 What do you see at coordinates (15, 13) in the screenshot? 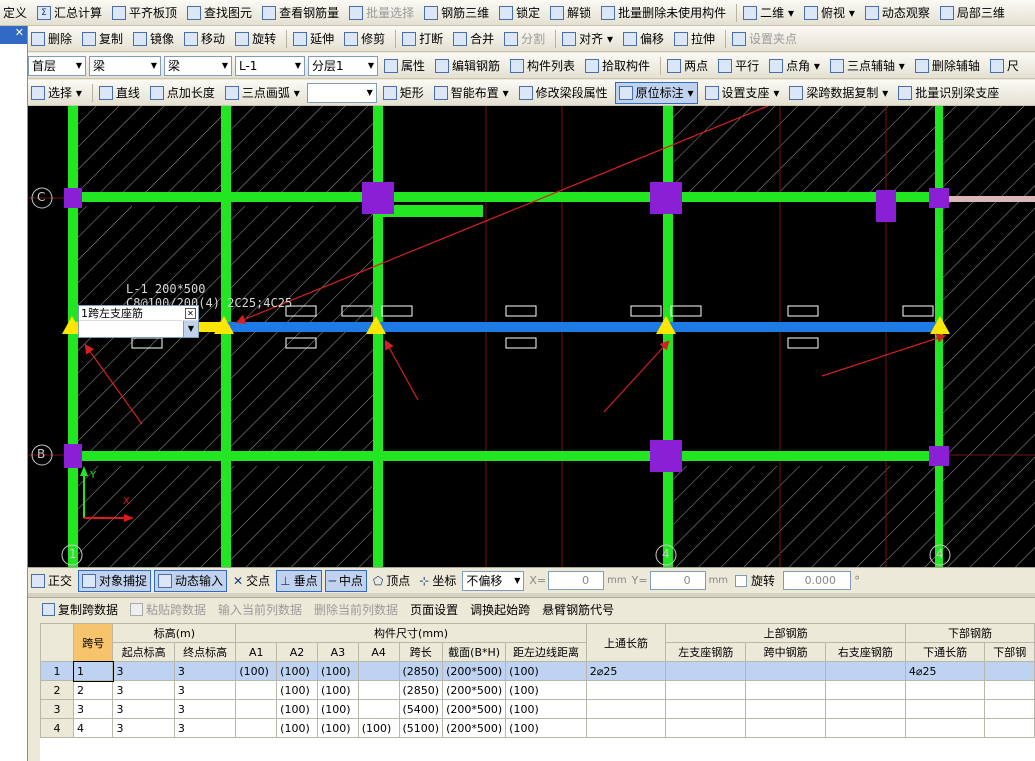
I see `tb1-define: 定义` at bounding box center [15, 13].